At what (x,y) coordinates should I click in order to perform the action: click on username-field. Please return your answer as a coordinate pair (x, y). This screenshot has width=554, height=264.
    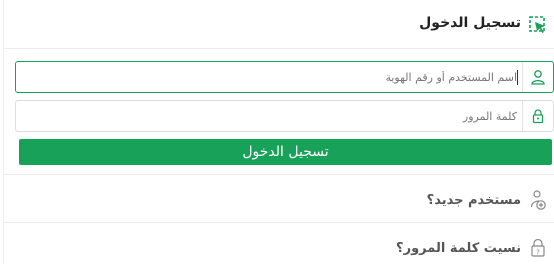
    Looking at the image, I should click on (284, 77).